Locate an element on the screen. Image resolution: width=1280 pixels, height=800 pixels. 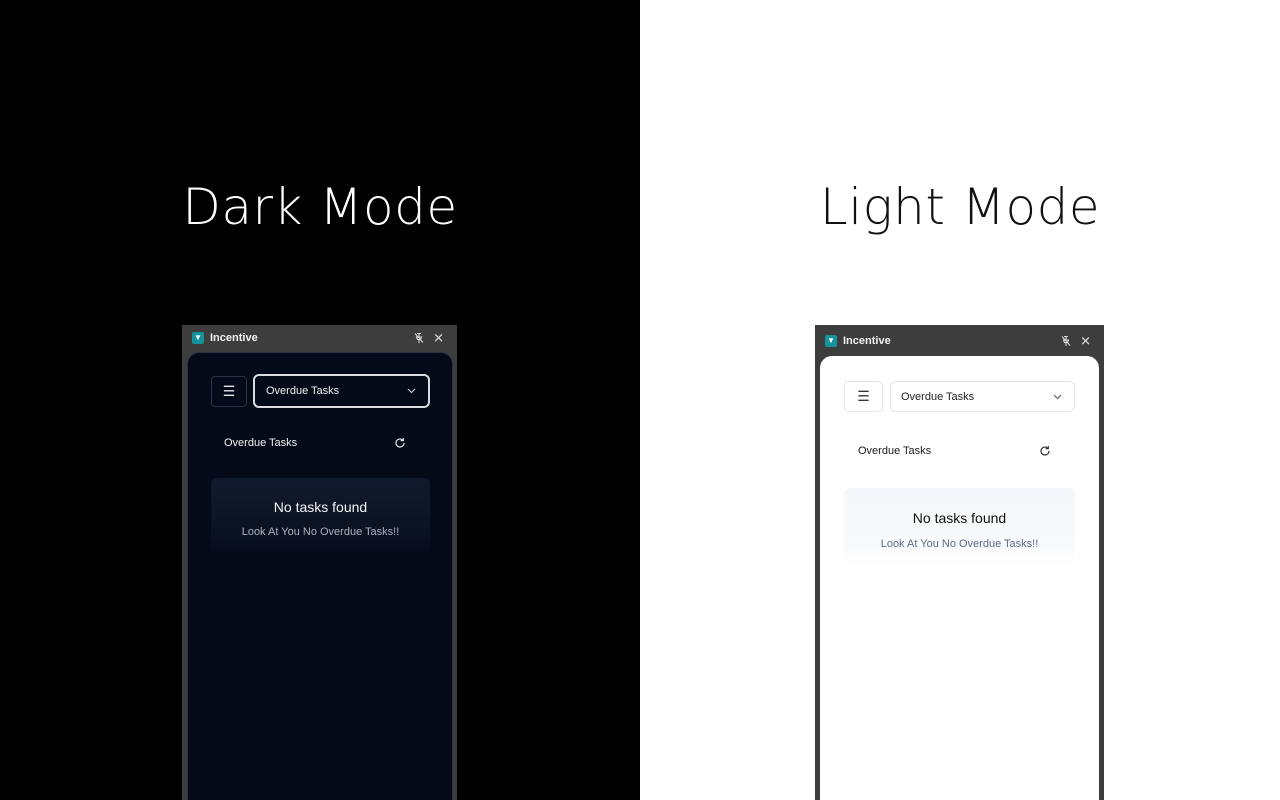
dark-mode-heading: Dark Mode is located at coordinates (320, 207).